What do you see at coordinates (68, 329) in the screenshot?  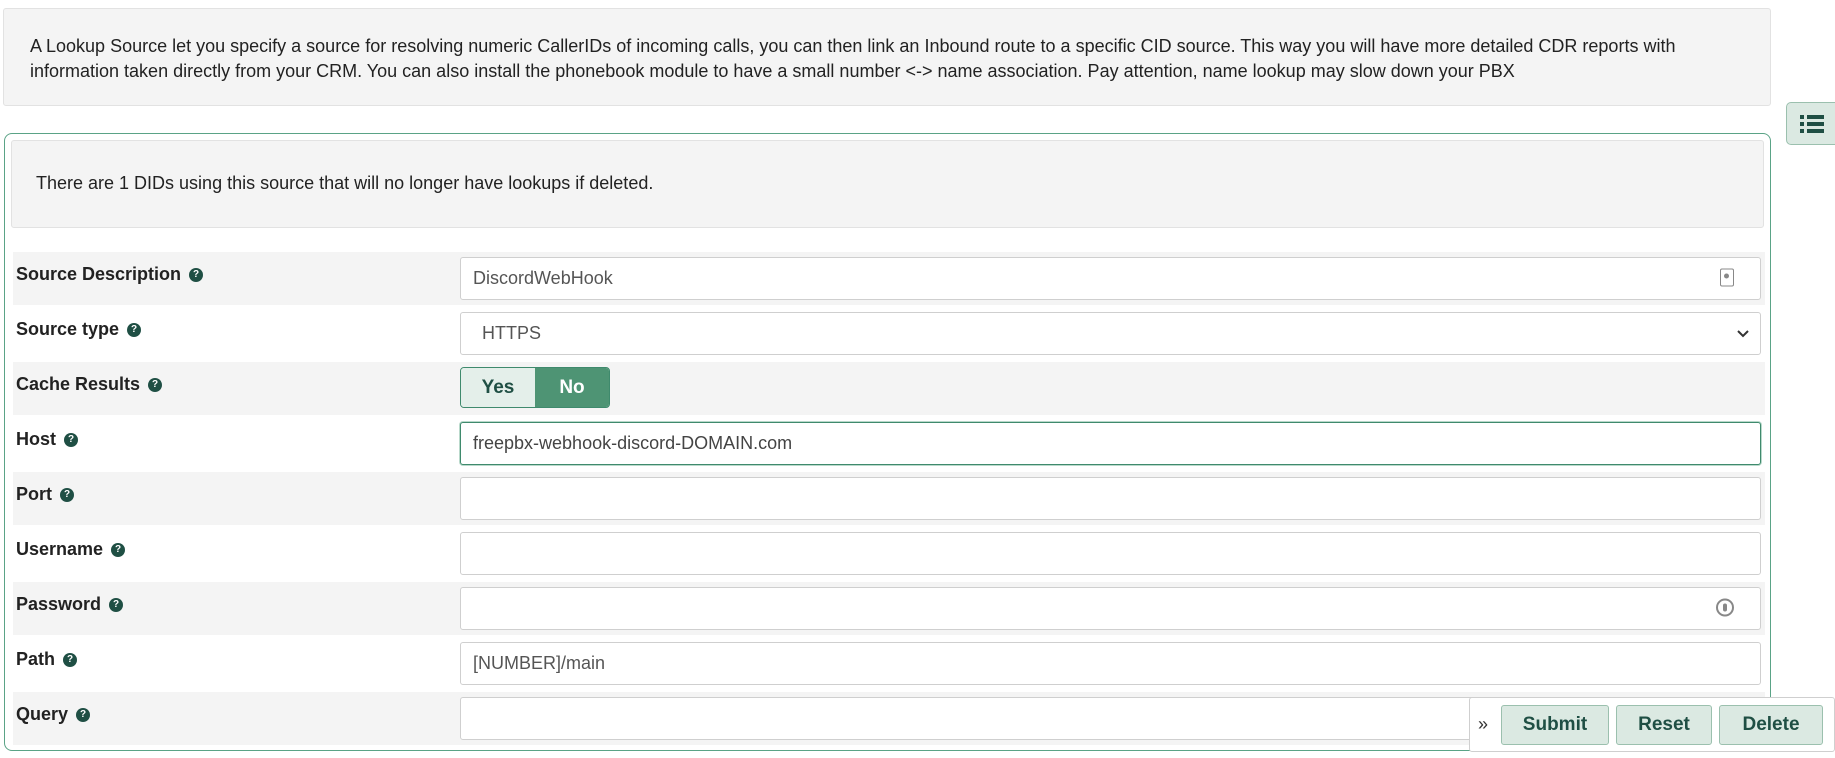 I see `source-type-label: Source type` at bounding box center [68, 329].